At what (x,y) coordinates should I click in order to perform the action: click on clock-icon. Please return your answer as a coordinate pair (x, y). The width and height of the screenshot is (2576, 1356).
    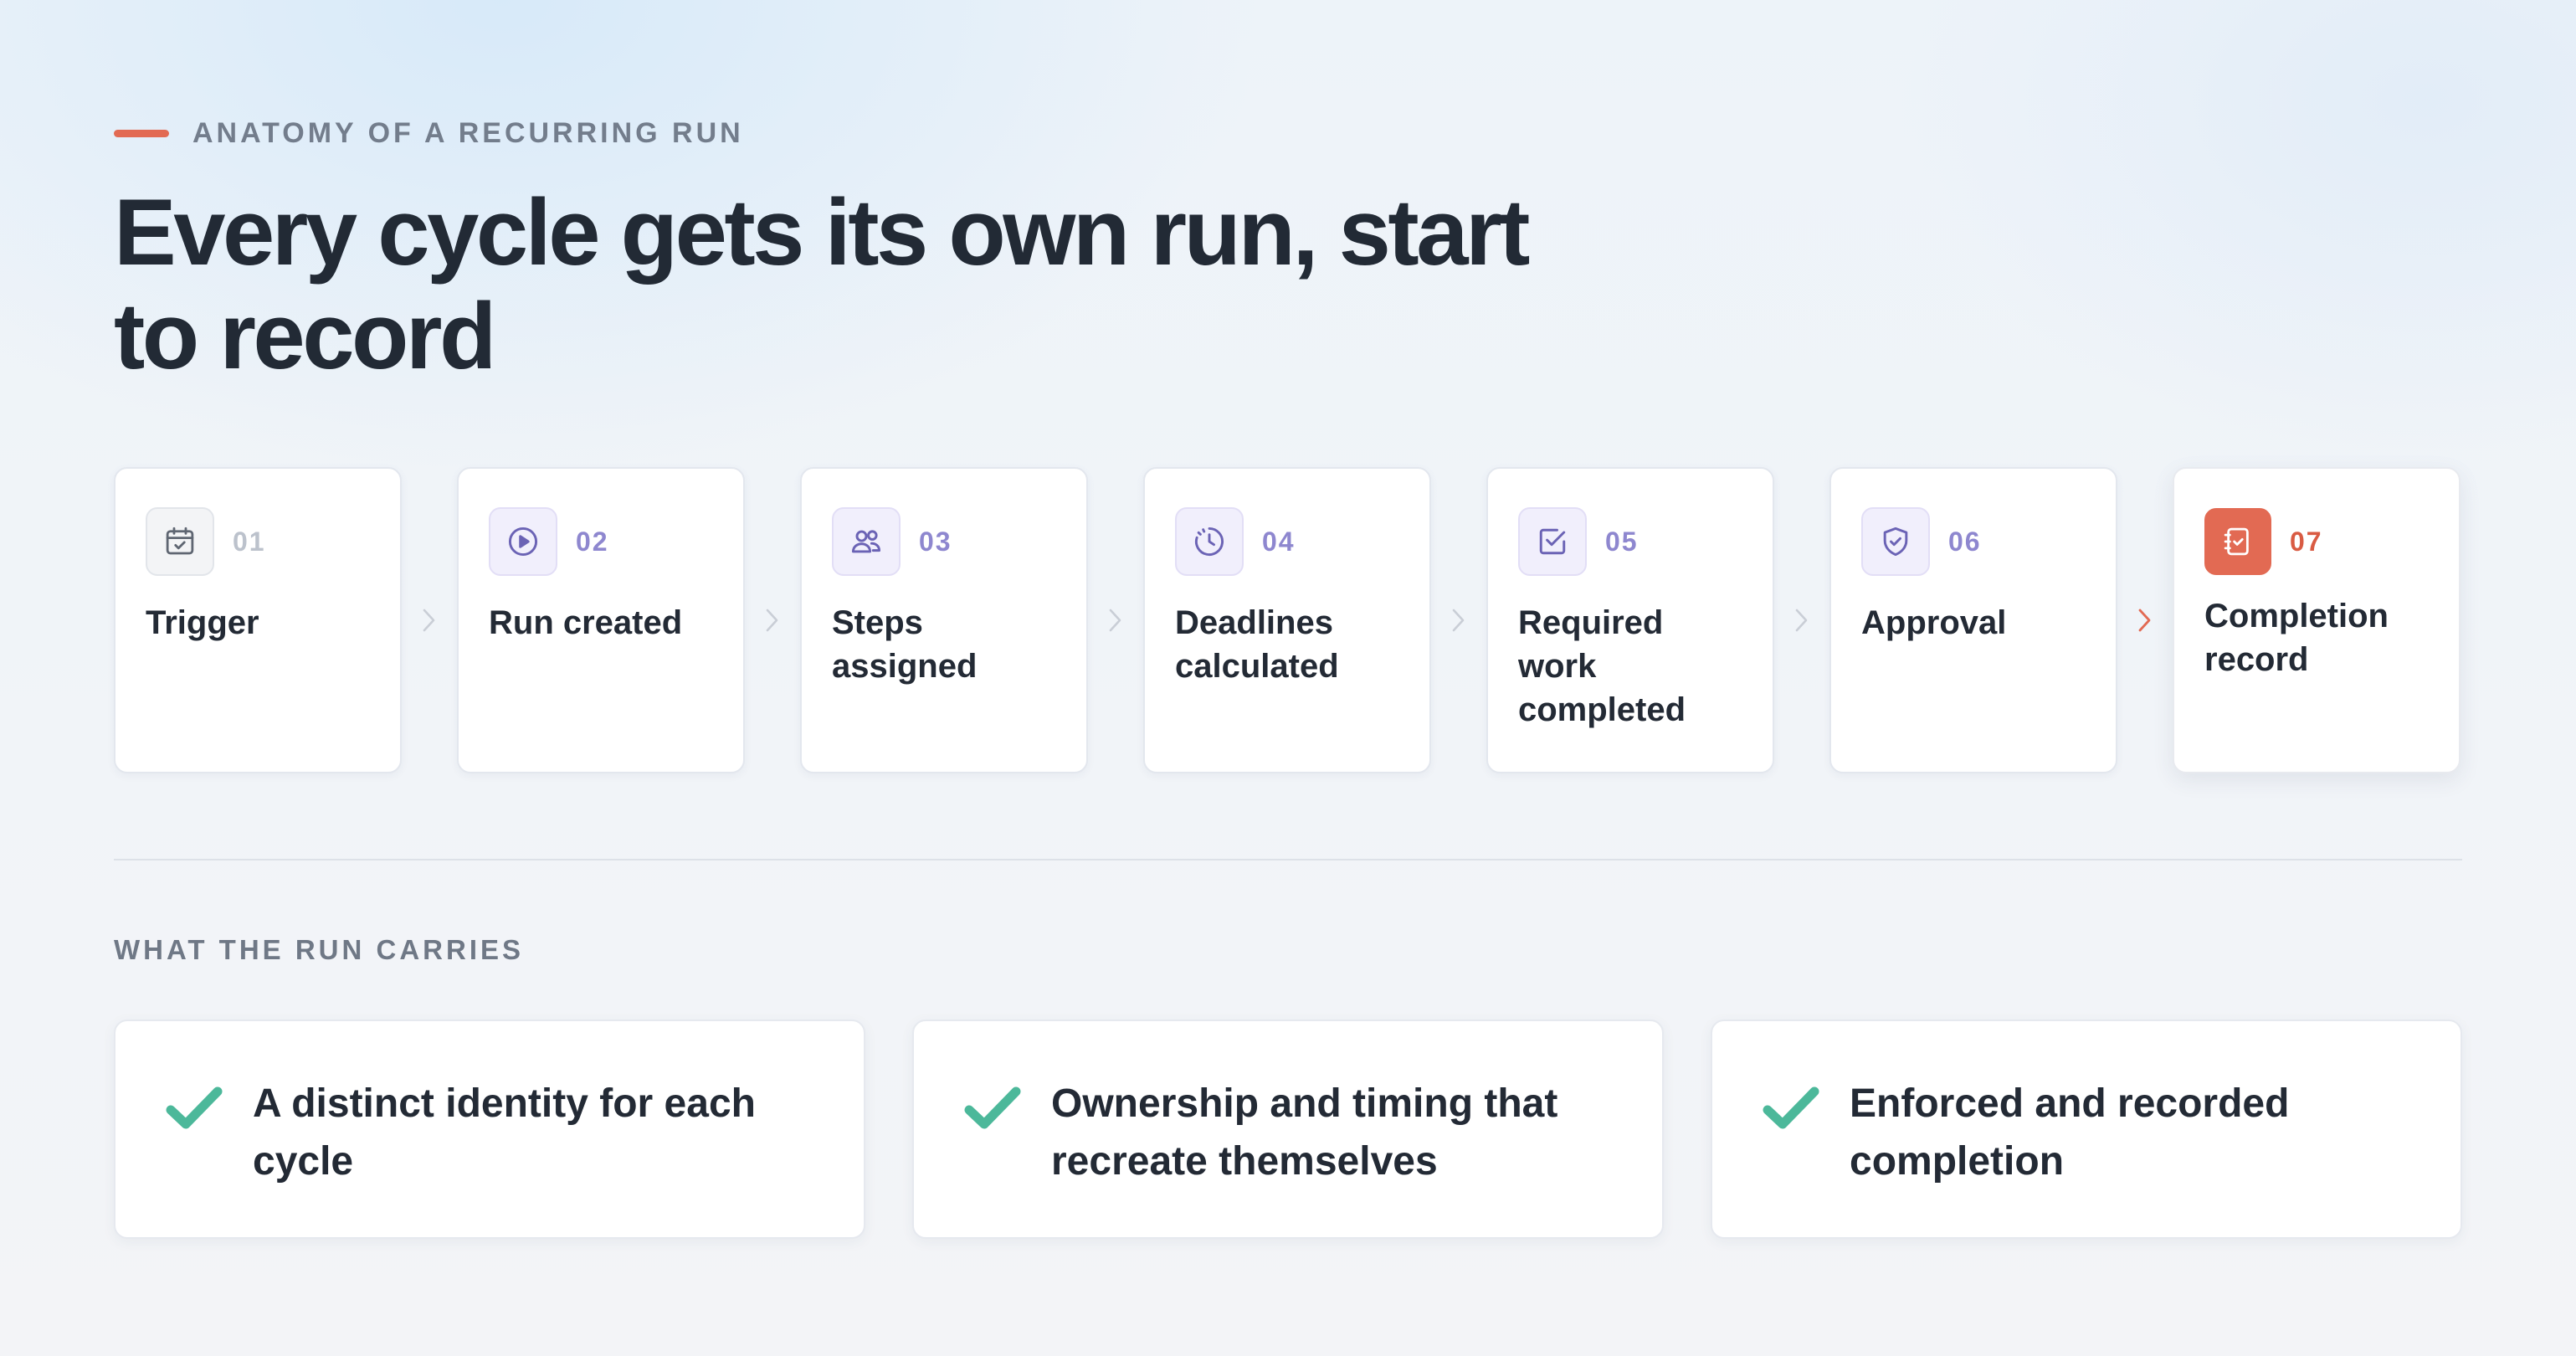
    Looking at the image, I should click on (1209, 542).